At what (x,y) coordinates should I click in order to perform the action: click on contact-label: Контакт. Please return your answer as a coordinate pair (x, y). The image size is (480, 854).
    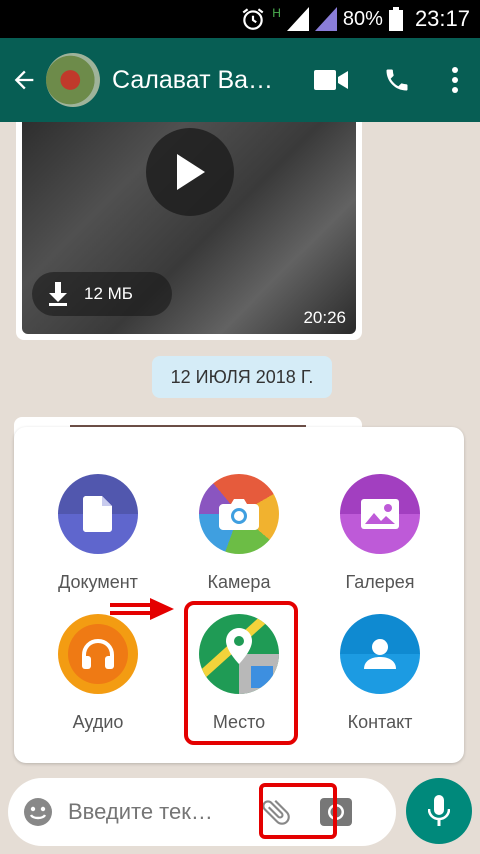
    Looking at the image, I should click on (380, 722).